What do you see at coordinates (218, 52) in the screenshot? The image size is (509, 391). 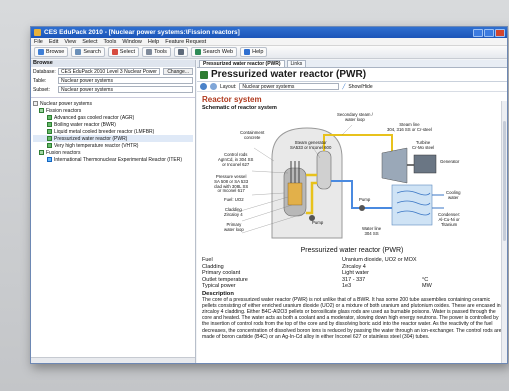 I see `search-web-label: Search Web` at bounding box center [218, 52].